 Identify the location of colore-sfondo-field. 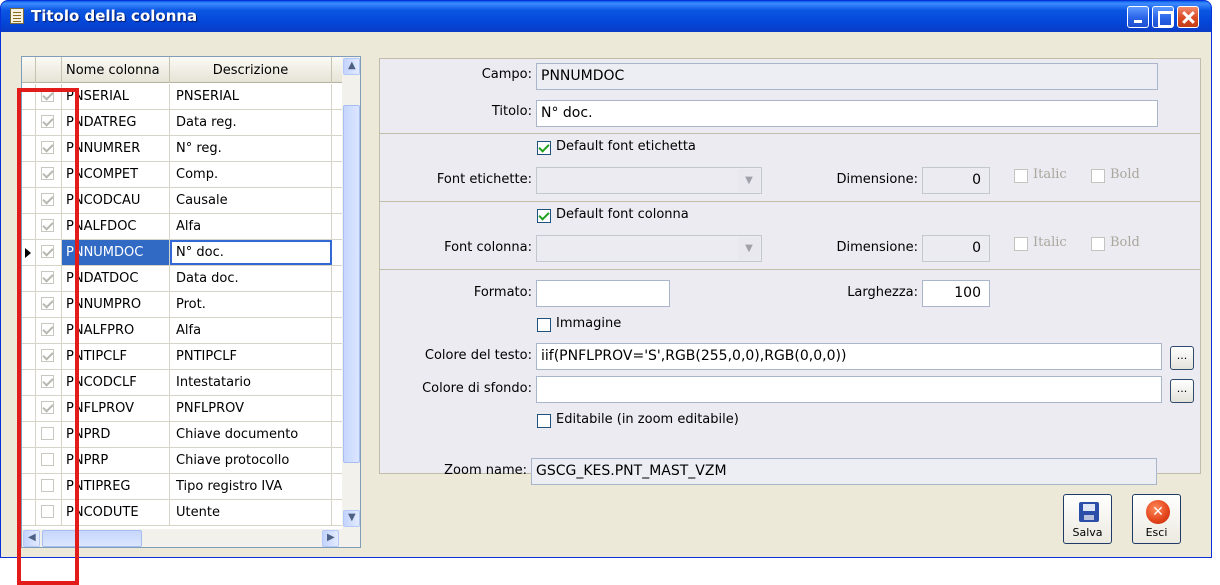
(849, 389).